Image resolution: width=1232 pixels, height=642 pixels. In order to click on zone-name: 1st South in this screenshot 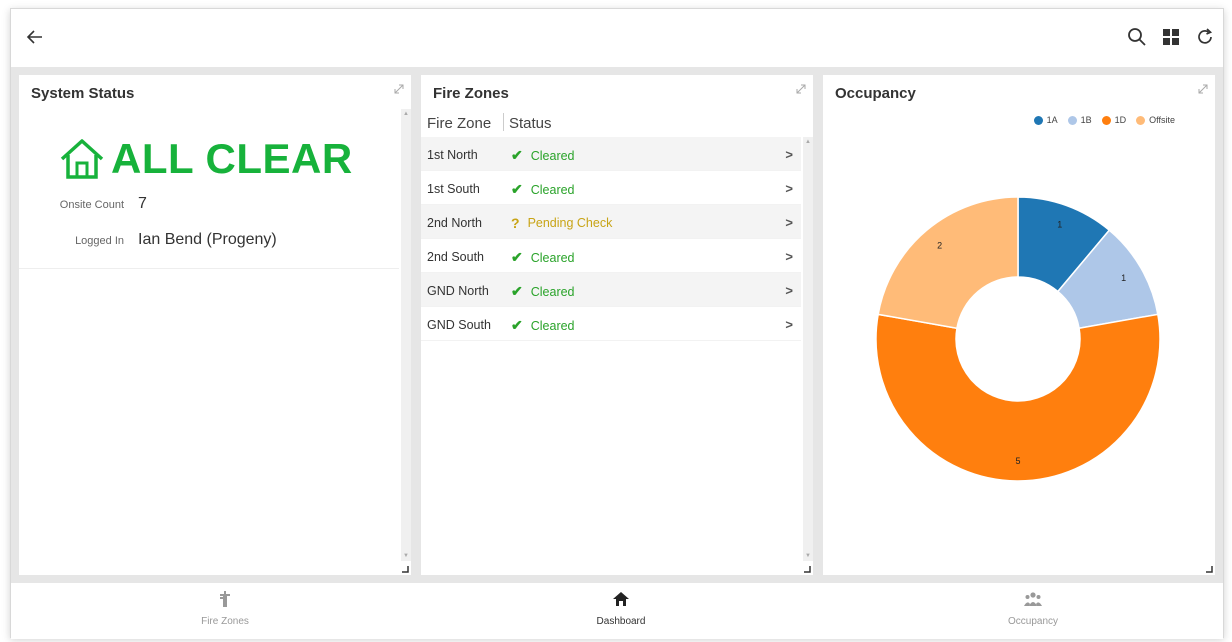, I will do `click(453, 189)`.